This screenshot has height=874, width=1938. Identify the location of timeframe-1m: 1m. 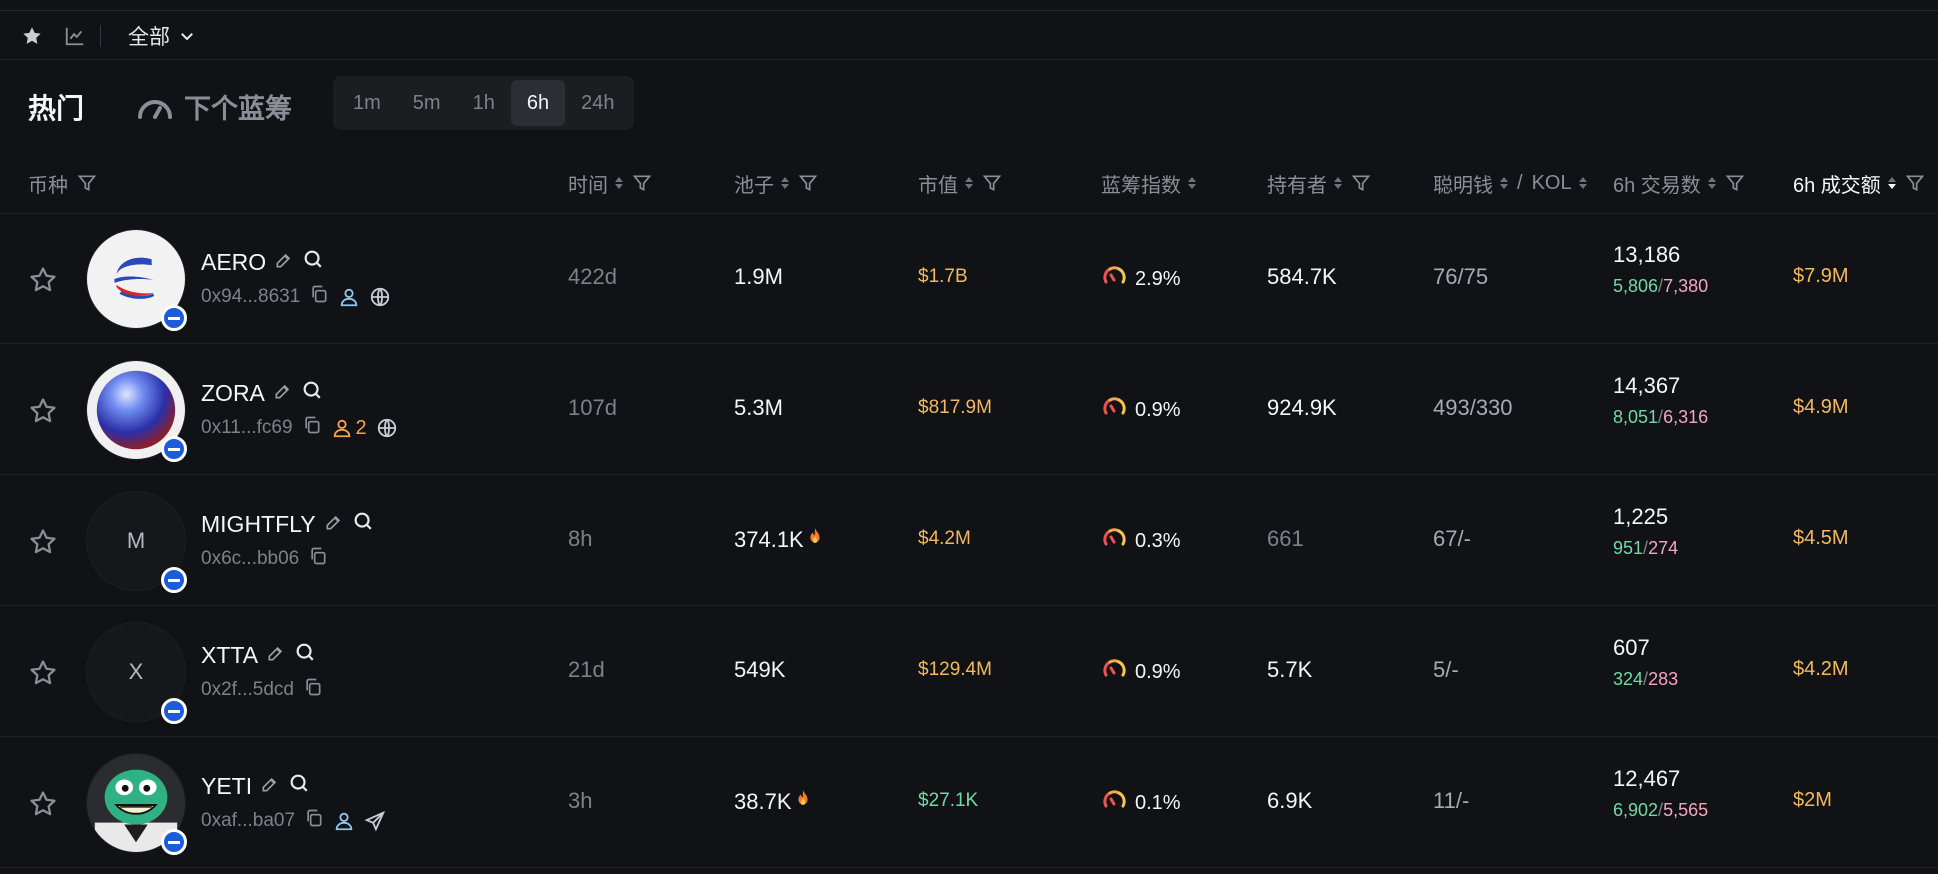
(367, 103).